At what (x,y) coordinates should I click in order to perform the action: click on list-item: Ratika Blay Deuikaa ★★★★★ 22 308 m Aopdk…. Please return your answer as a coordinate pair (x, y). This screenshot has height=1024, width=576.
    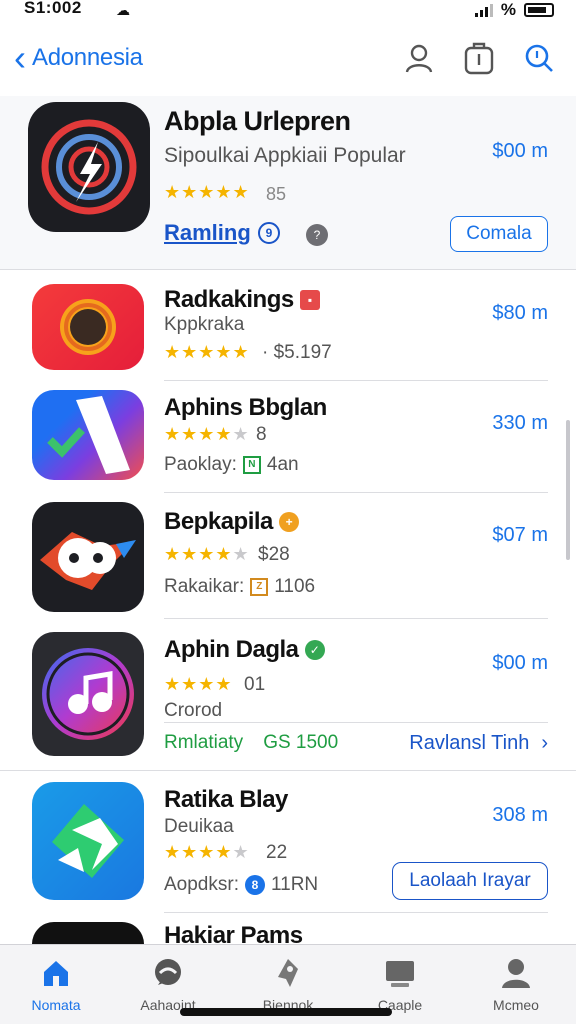
    Looking at the image, I should click on (288, 843).